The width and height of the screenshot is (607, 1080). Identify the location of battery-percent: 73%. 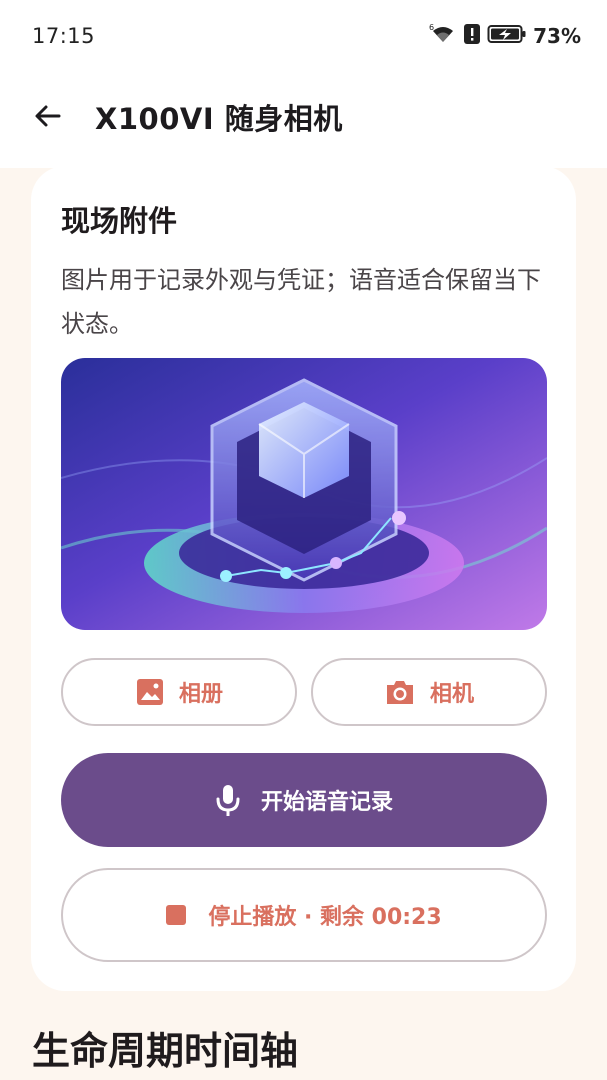
(557, 36).